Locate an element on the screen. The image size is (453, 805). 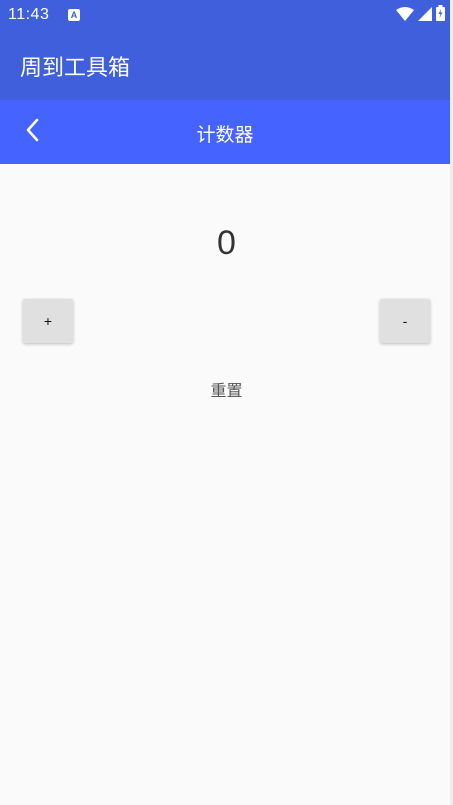
status-icons is located at coordinates (420, 15).